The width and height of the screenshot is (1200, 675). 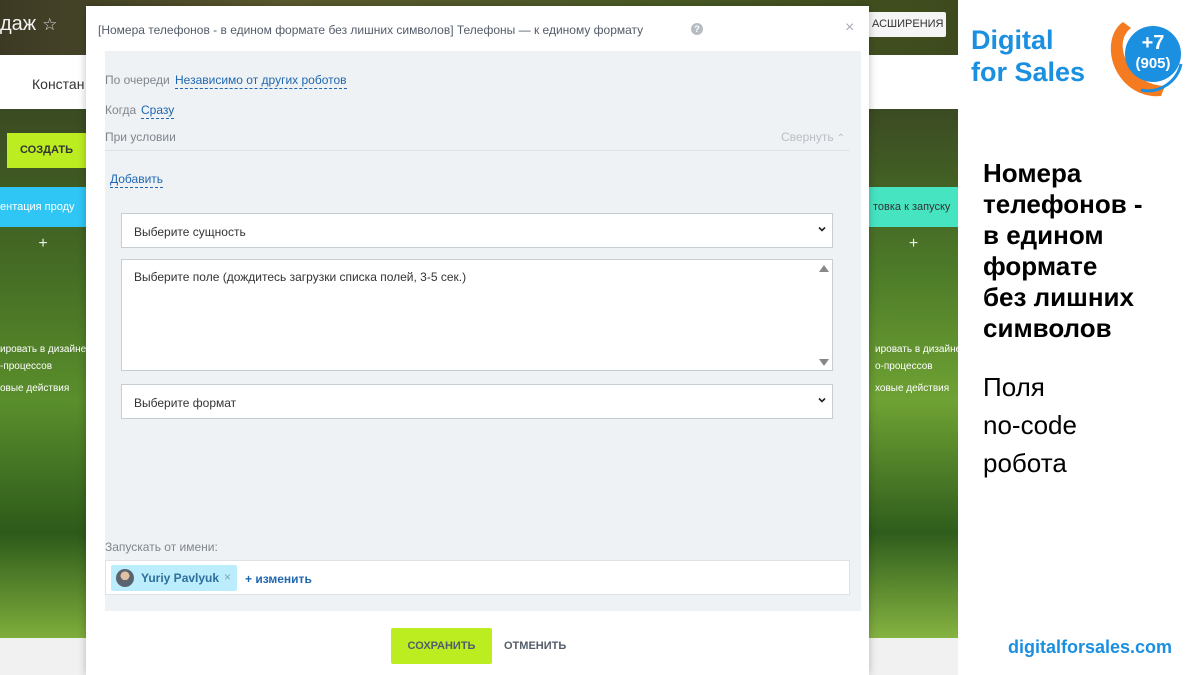 What do you see at coordinates (1058, 297) in the screenshot?
I see `promo-heading-line: без лишних` at bounding box center [1058, 297].